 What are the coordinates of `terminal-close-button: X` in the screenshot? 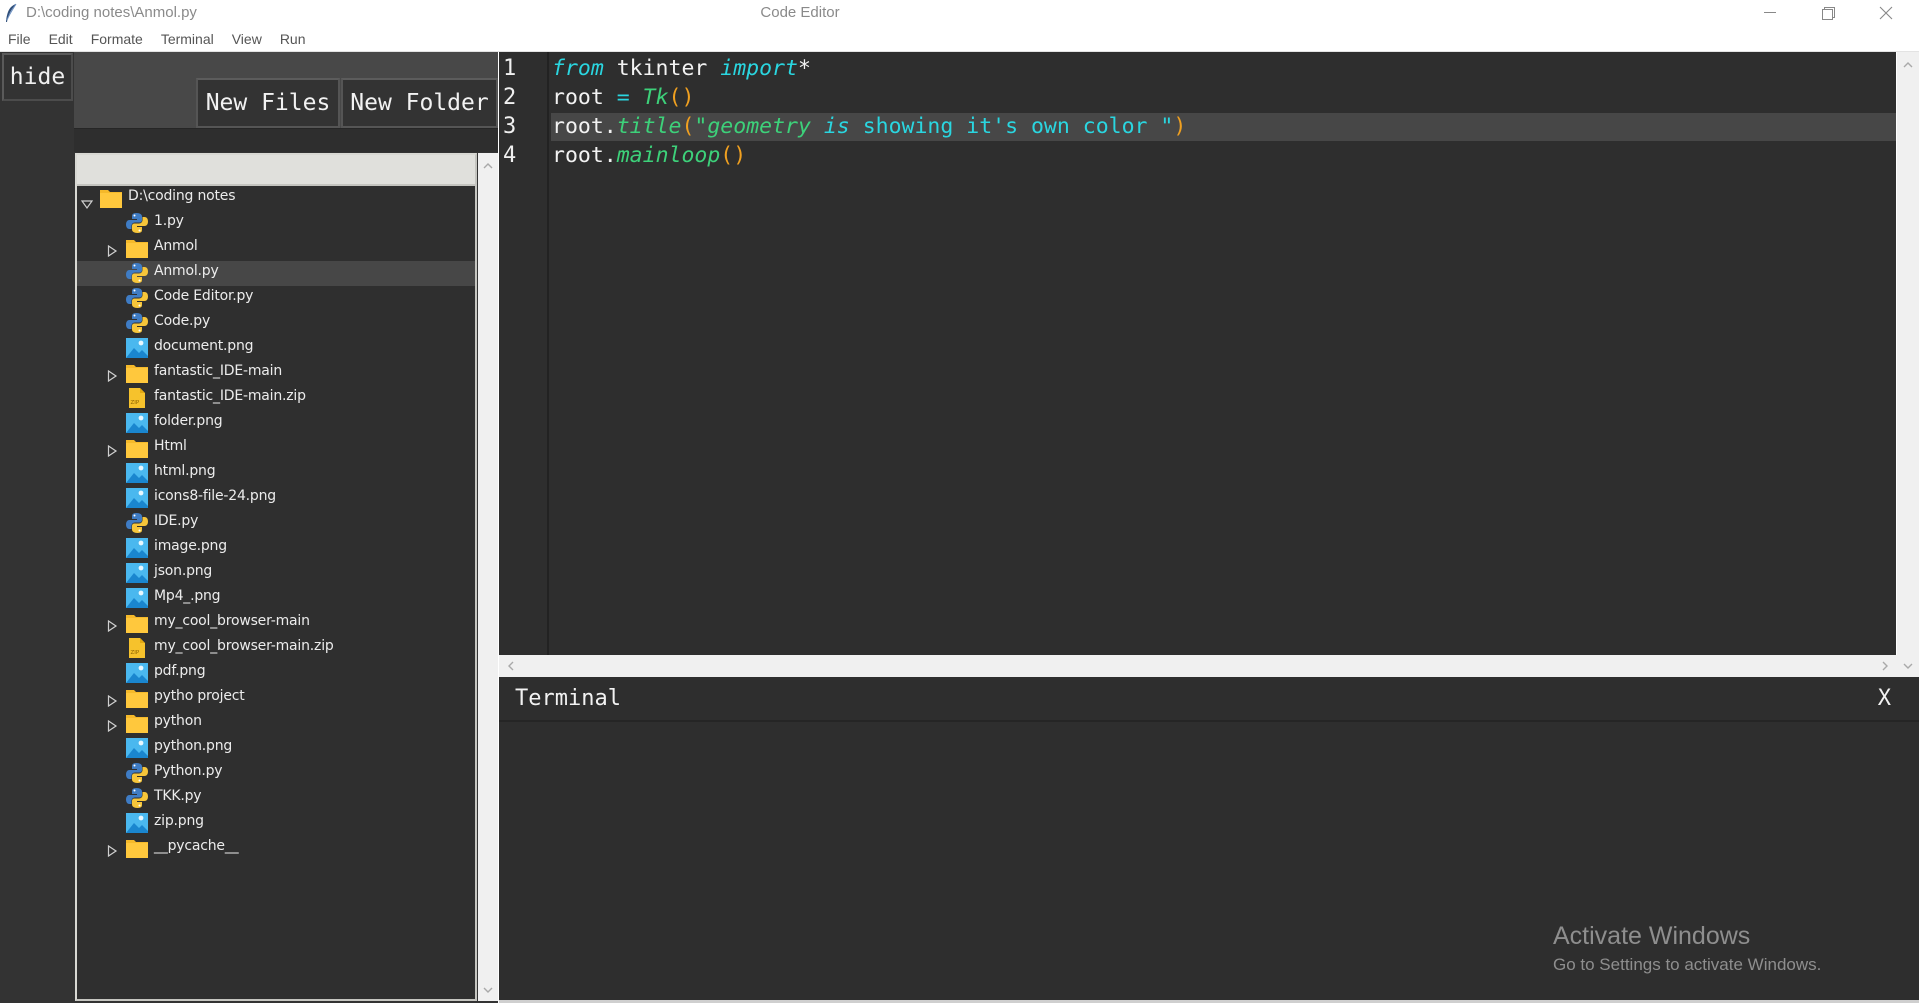 It's located at (1884, 698).